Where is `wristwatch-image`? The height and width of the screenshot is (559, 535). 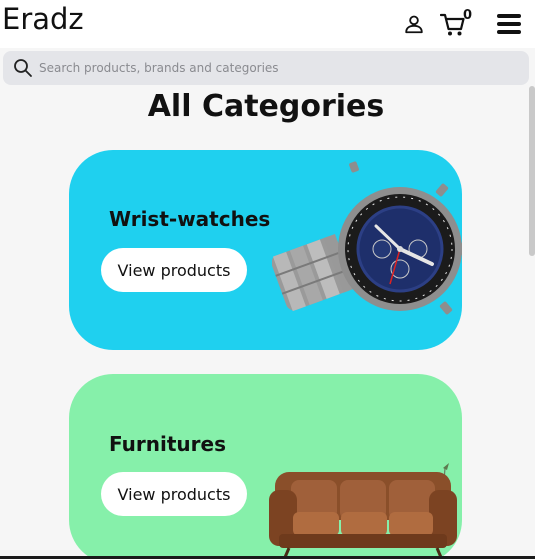 wristwatch-image is located at coordinates (367, 238).